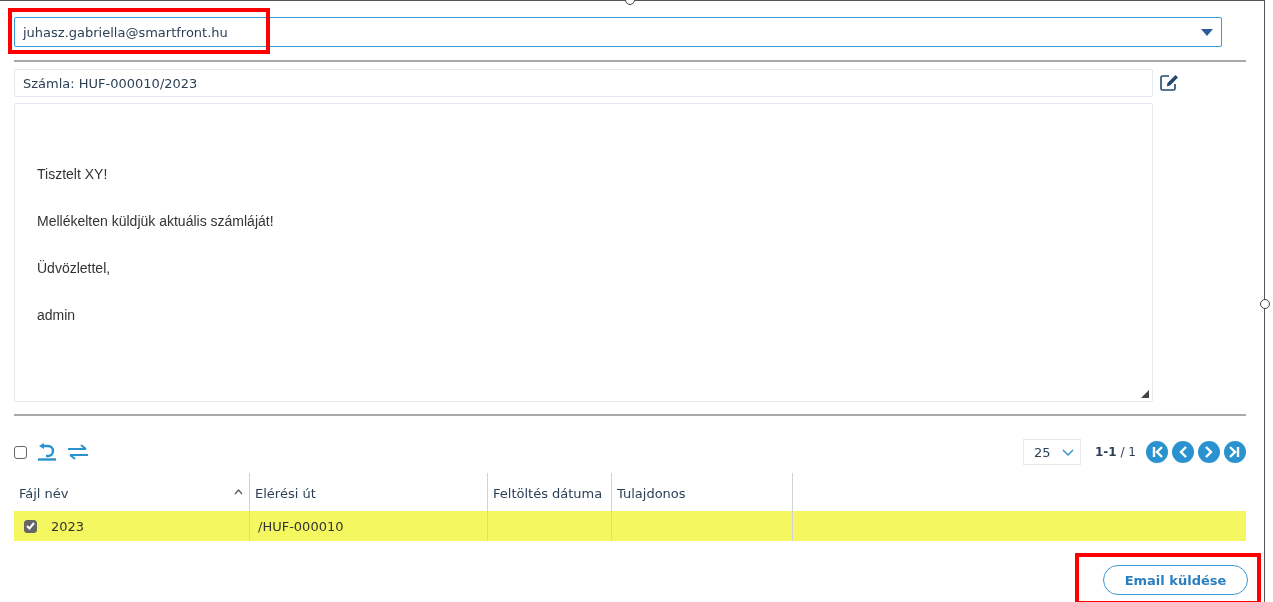  Describe the element at coordinates (630, 526) in the screenshot. I see `table-row: 2023 /HUF-000010` at that location.